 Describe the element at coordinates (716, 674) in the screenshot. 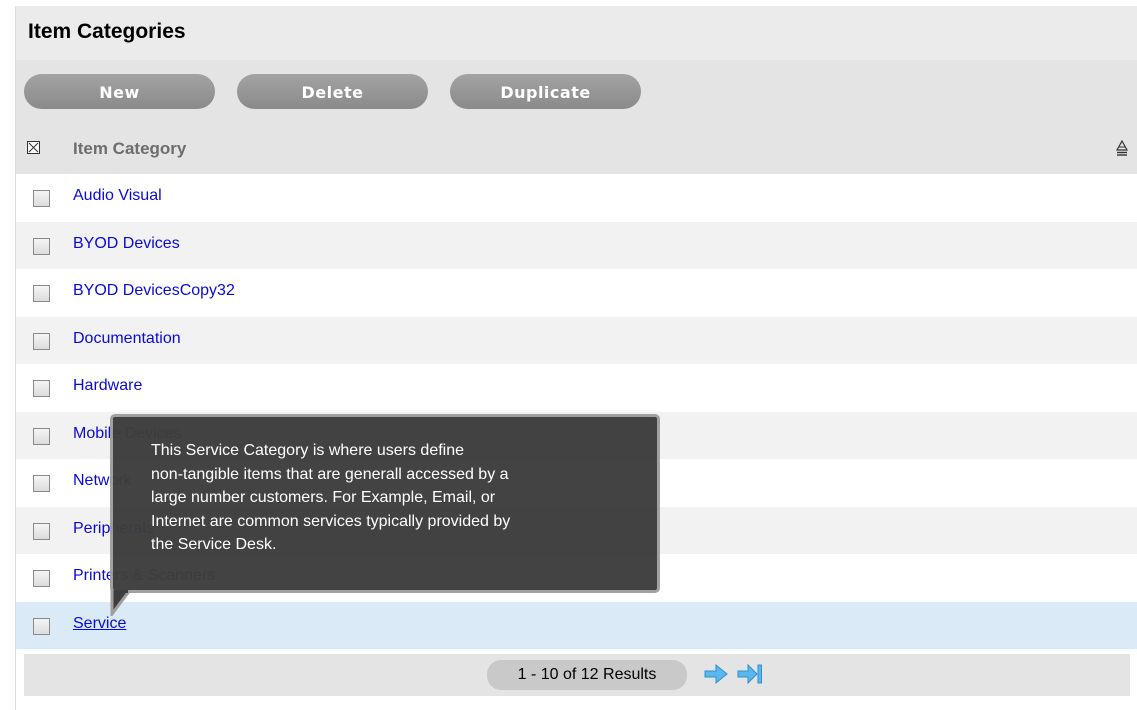

I see `arrow-right-icon` at that location.